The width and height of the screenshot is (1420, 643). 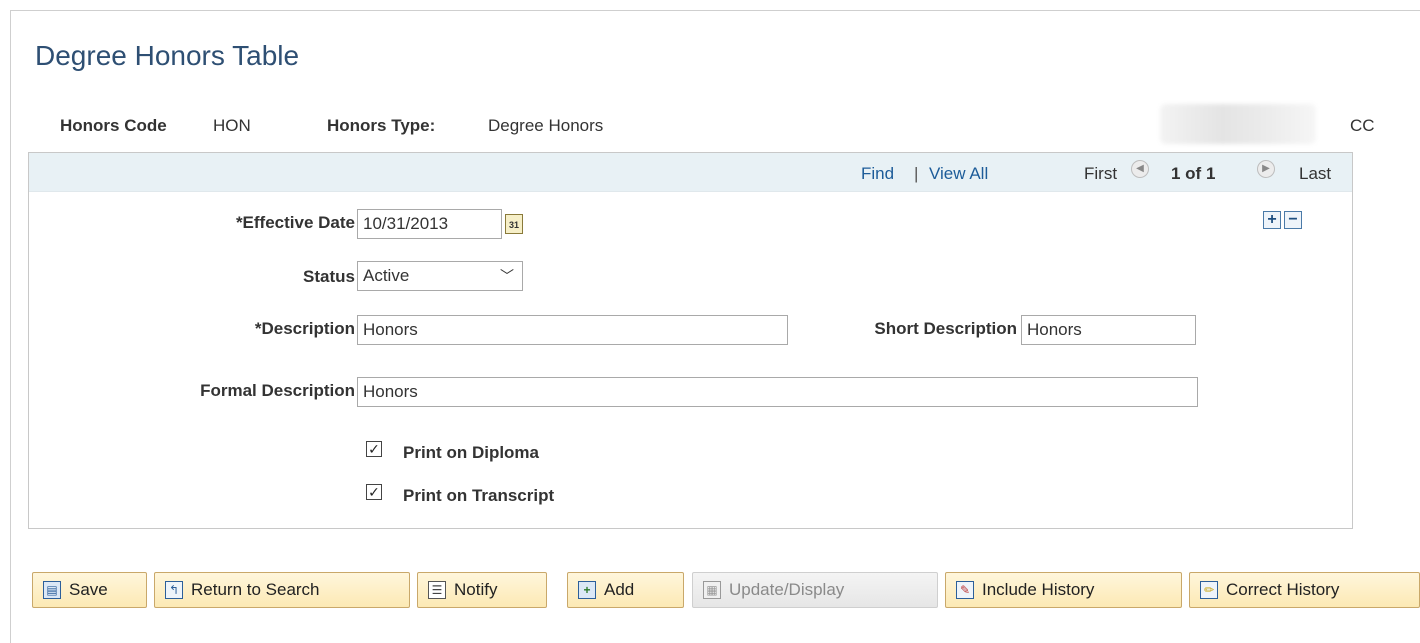 What do you see at coordinates (1315, 174) in the screenshot?
I see `last-label: Last` at bounding box center [1315, 174].